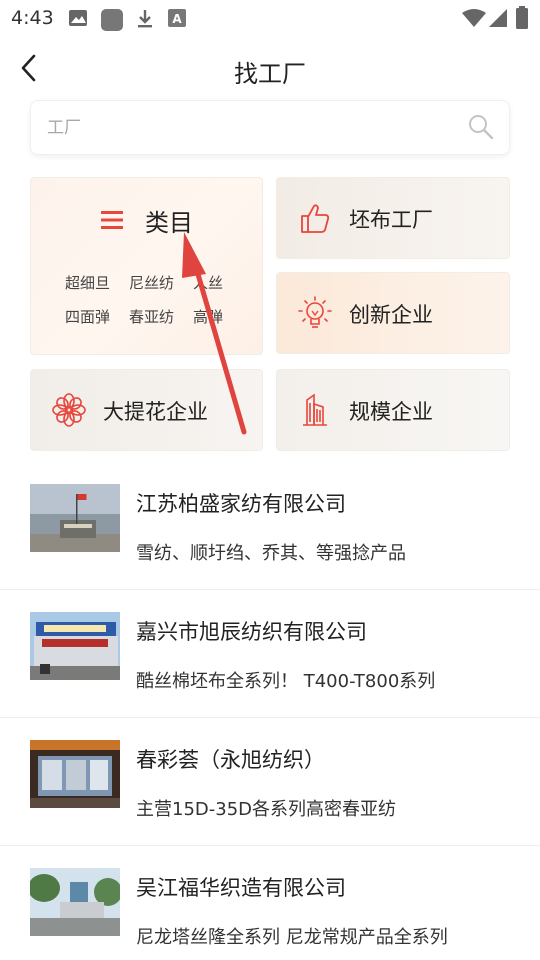 This screenshot has width=540, height=960. What do you see at coordinates (78, 18) in the screenshot?
I see `image-icon` at bounding box center [78, 18].